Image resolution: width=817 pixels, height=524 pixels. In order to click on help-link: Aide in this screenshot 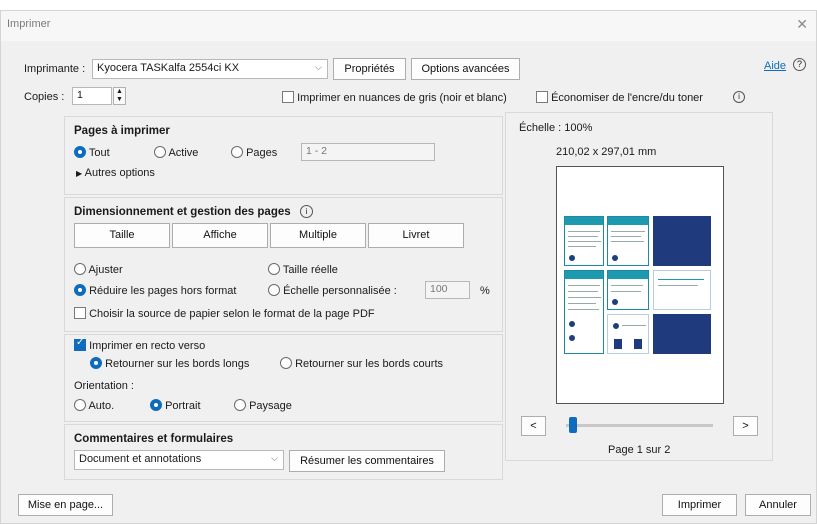, I will do `click(775, 66)`.